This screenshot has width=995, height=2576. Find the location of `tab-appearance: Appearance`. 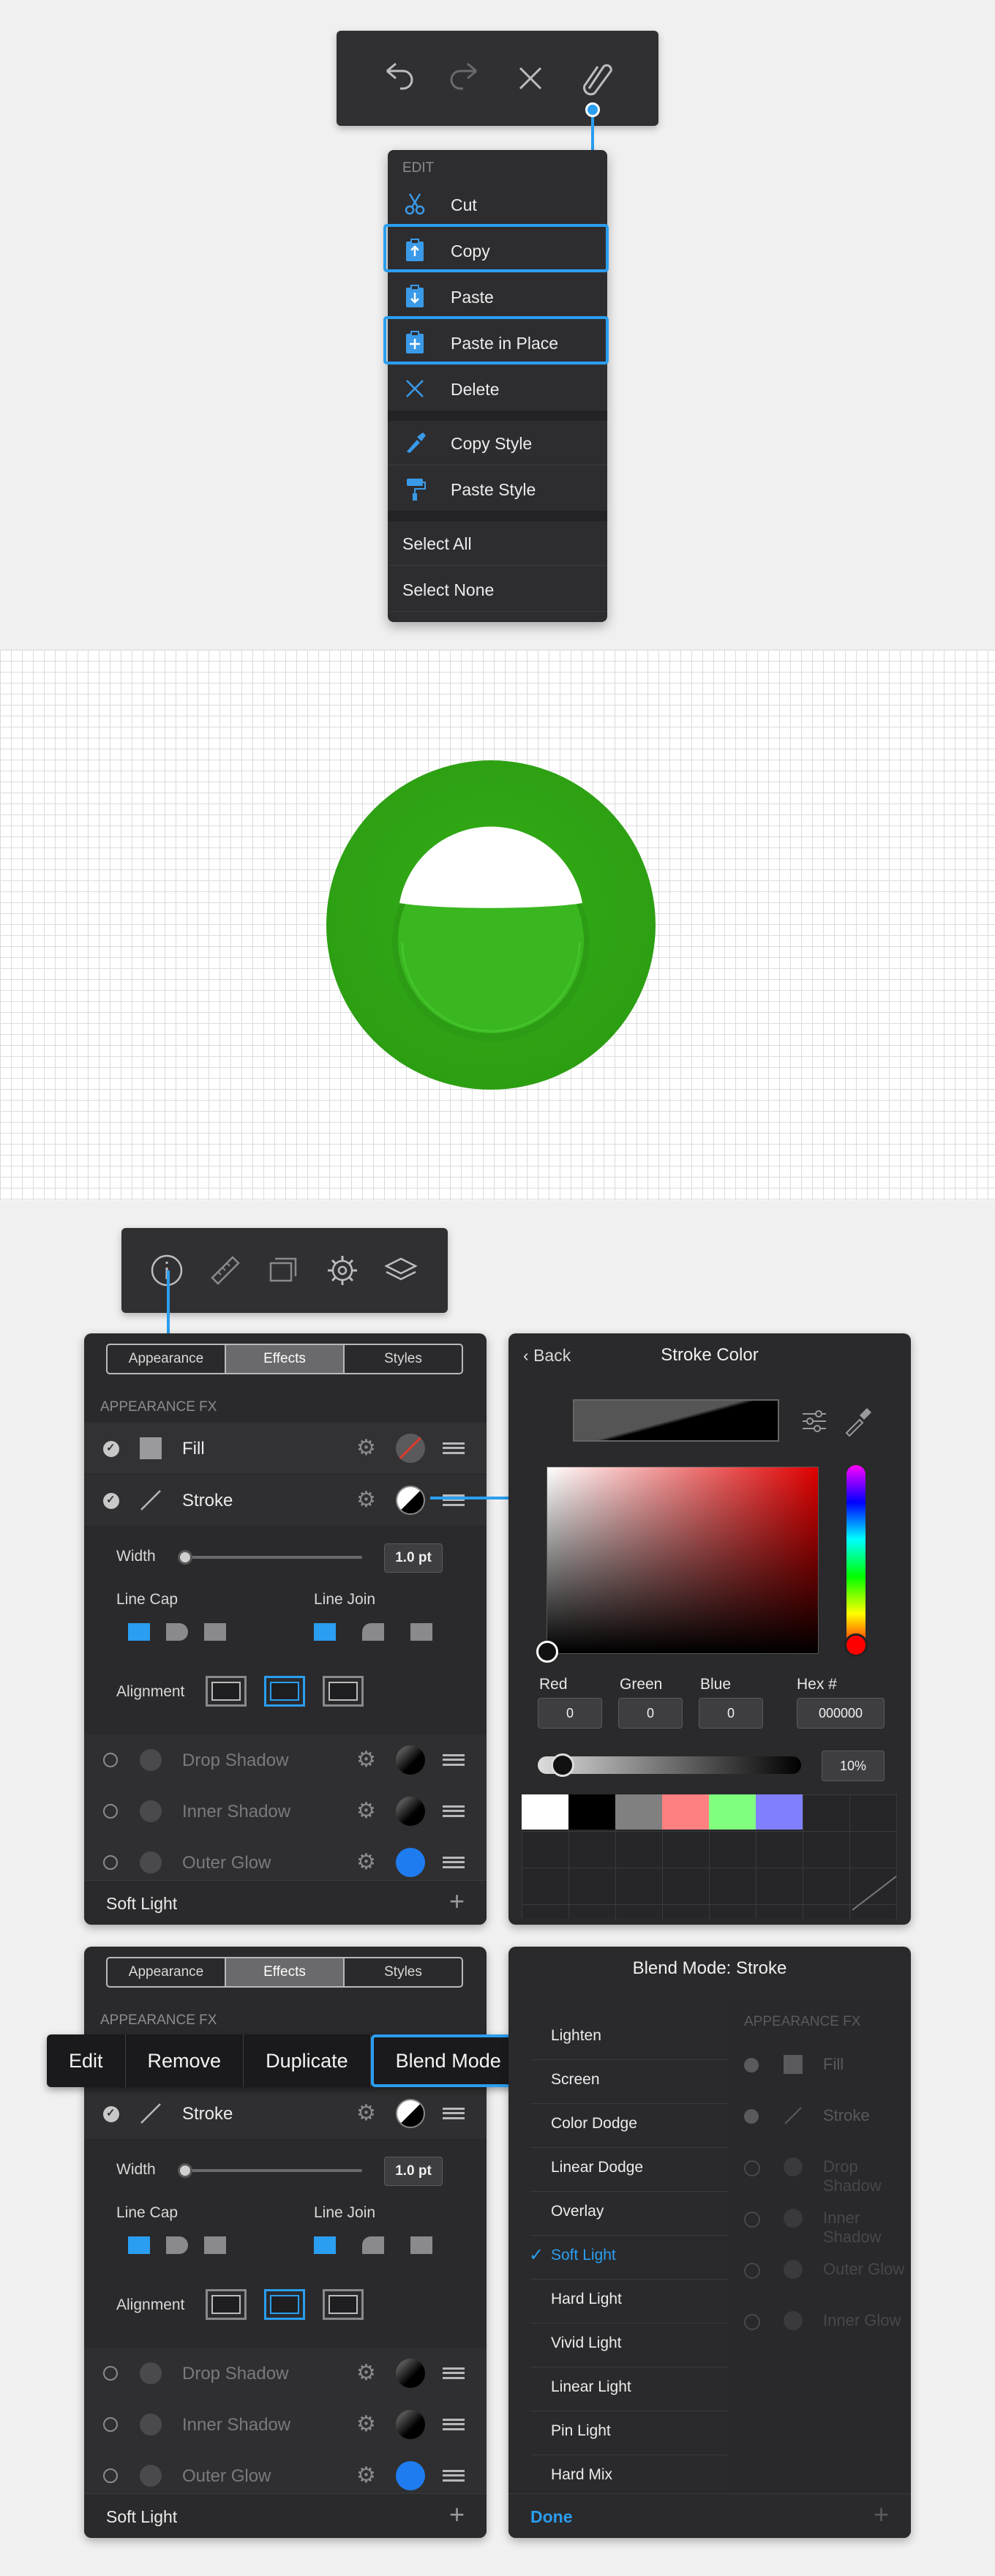

tab-appearance: Appearance is located at coordinates (167, 1359).